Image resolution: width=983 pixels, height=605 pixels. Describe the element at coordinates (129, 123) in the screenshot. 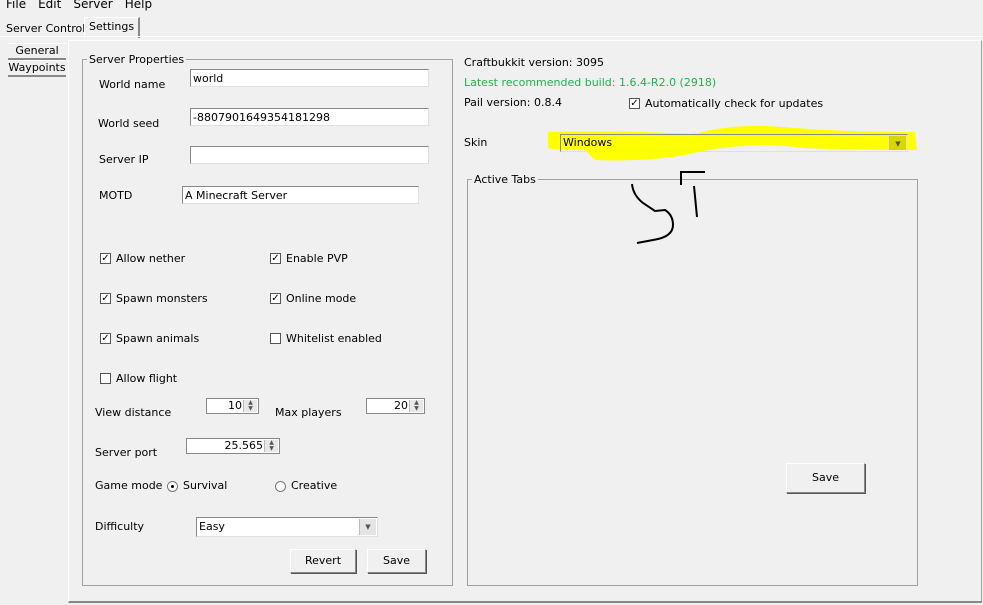

I see `world-seed-label: World seed` at that location.